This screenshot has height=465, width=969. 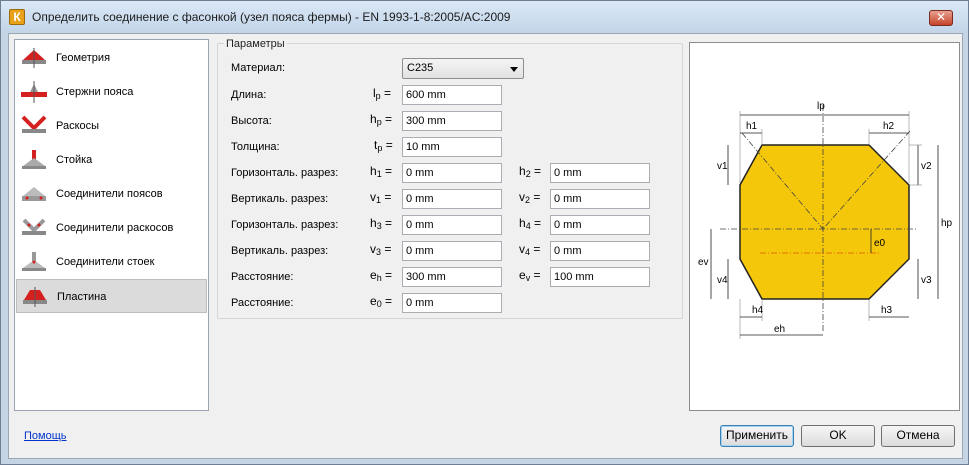 What do you see at coordinates (722, 280) in the screenshot?
I see `v4-label: v4` at bounding box center [722, 280].